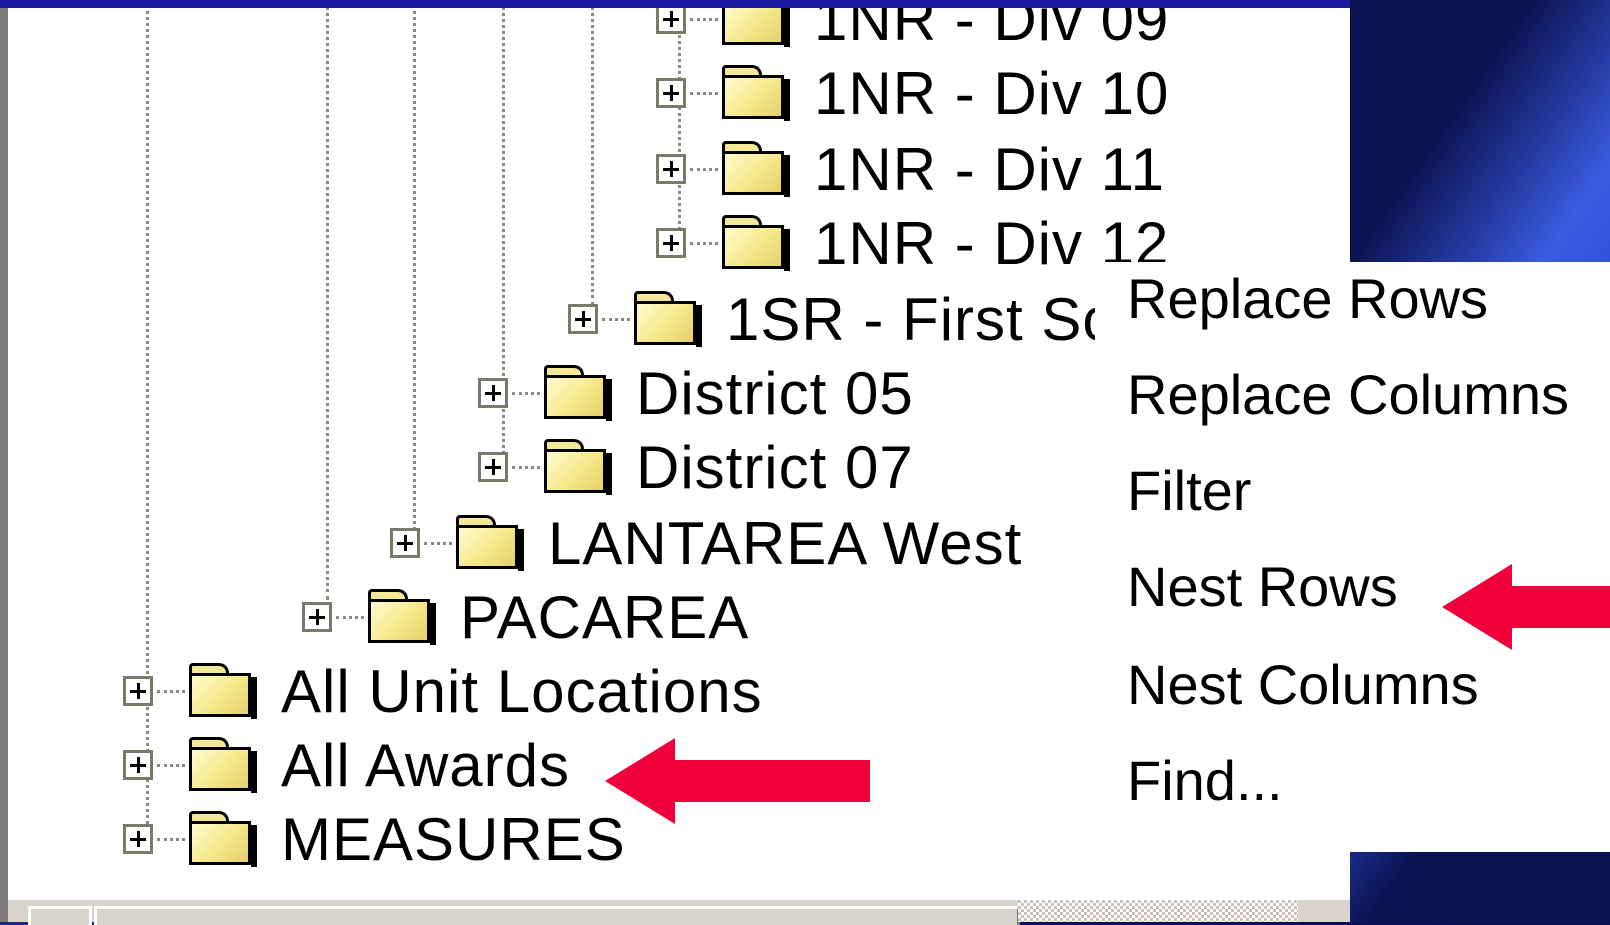  What do you see at coordinates (1189, 490) in the screenshot?
I see `menu-item-filter: Filter` at bounding box center [1189, 490].